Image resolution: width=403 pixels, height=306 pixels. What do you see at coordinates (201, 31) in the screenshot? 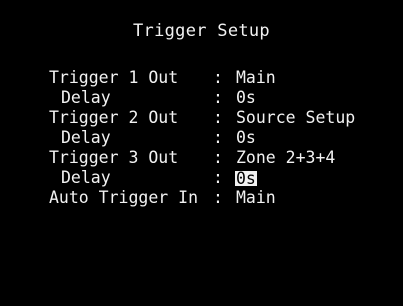
I see `menu-title: Trigger Setup` at bounding box center [201, 31].